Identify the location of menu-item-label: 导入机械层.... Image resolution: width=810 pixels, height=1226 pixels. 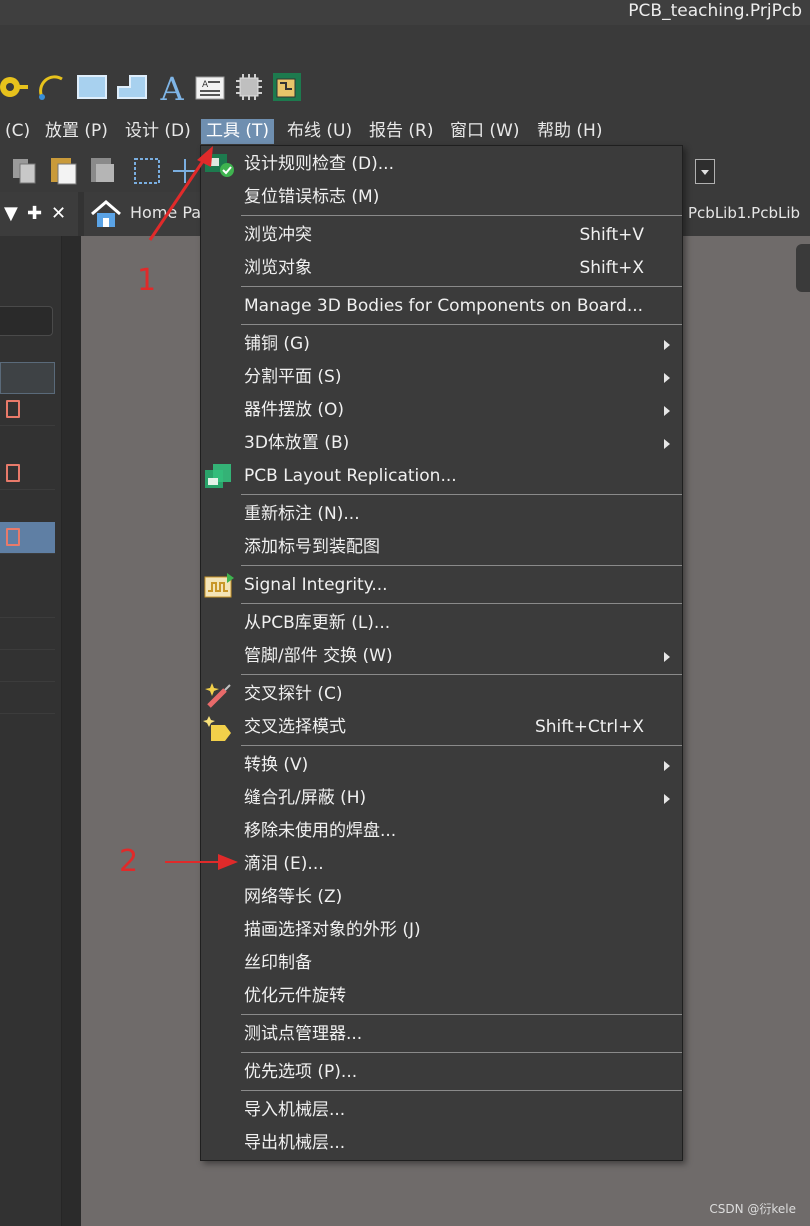
(295, 1110).